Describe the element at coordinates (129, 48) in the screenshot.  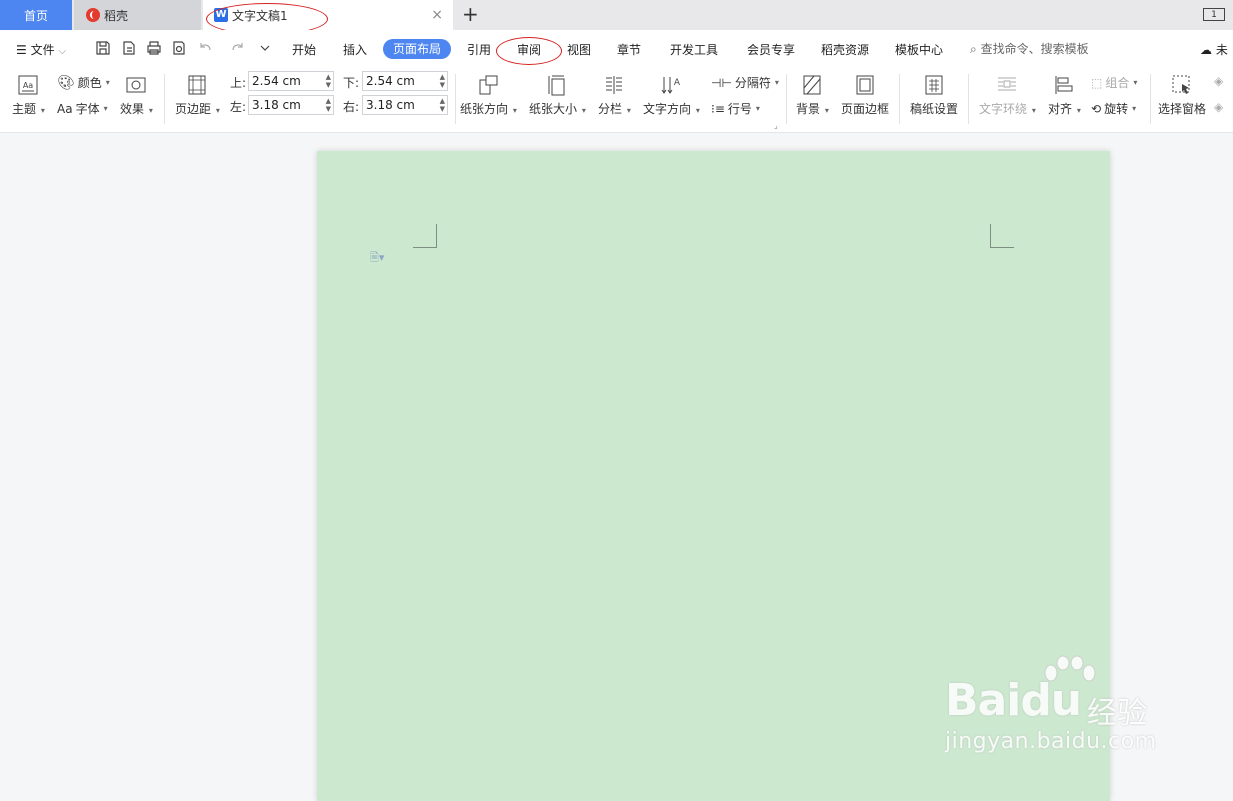
I see `export-pdf-icon` at that location.